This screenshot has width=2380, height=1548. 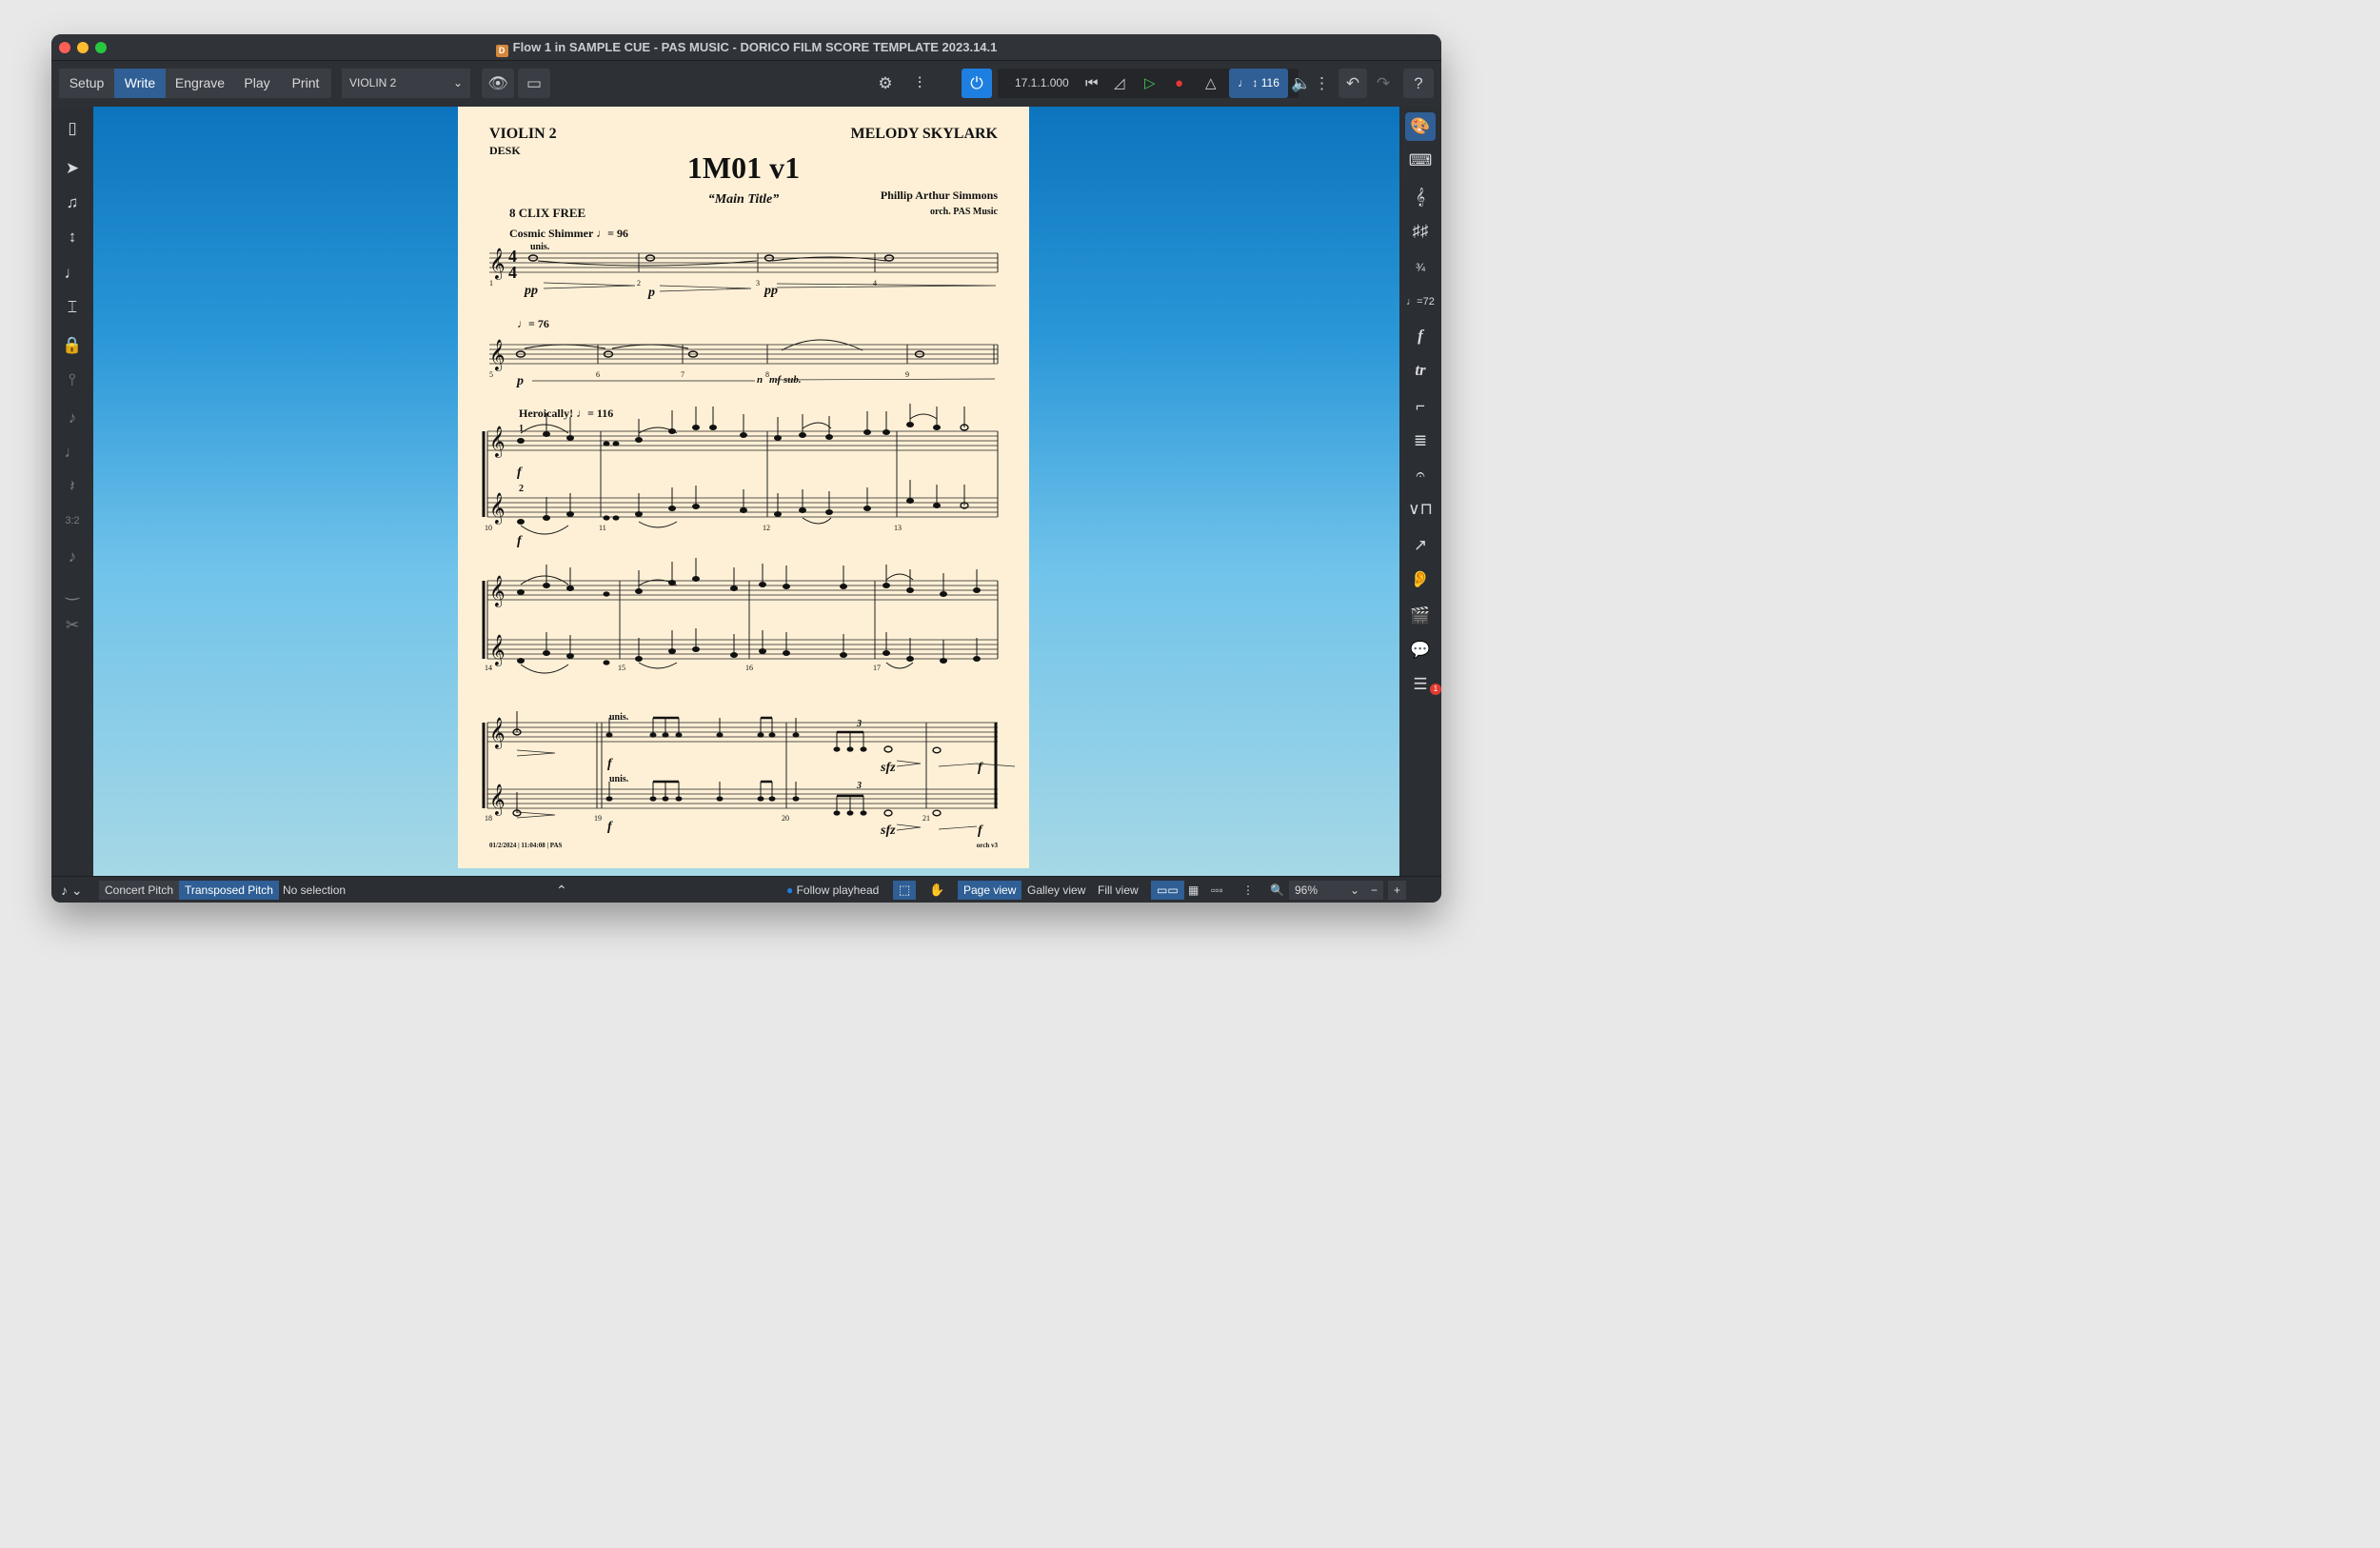 What do you see at coordinates (1420, 441) in the screenshot?
I see `bars-barlines-icon: ≣` at bounding box center [1420, 441].